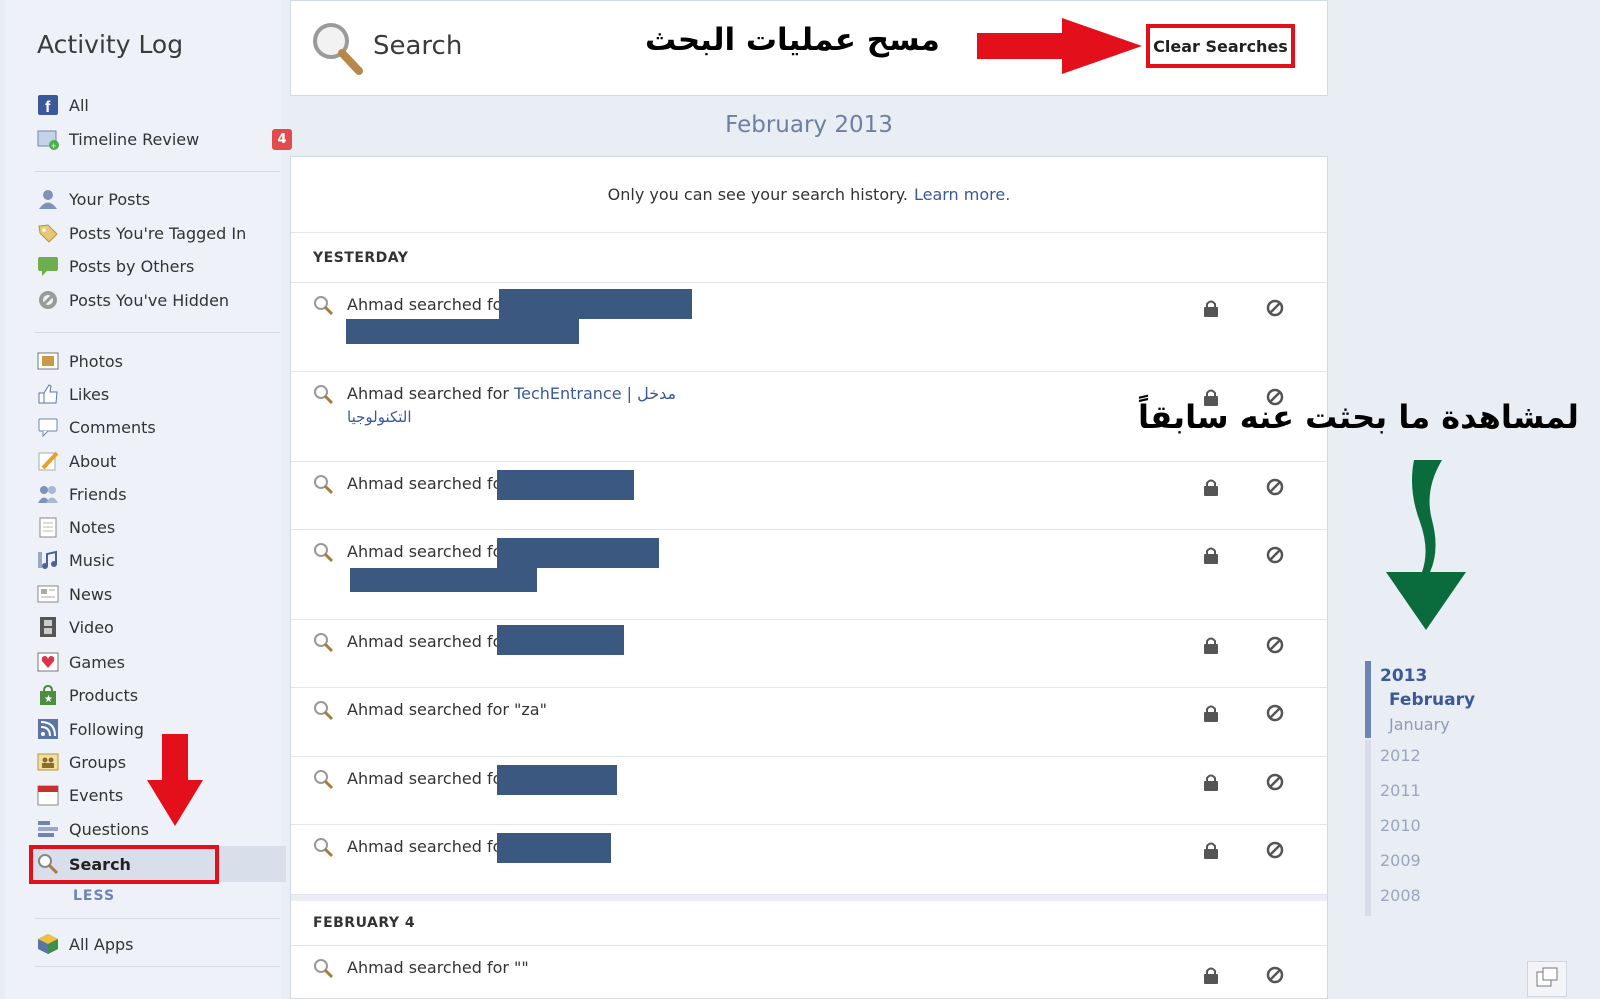  Describe the element at coordinates (159, 266) in the screenshot. I see `sidebar-item-posts-by-others: Posts by Others` at that location.